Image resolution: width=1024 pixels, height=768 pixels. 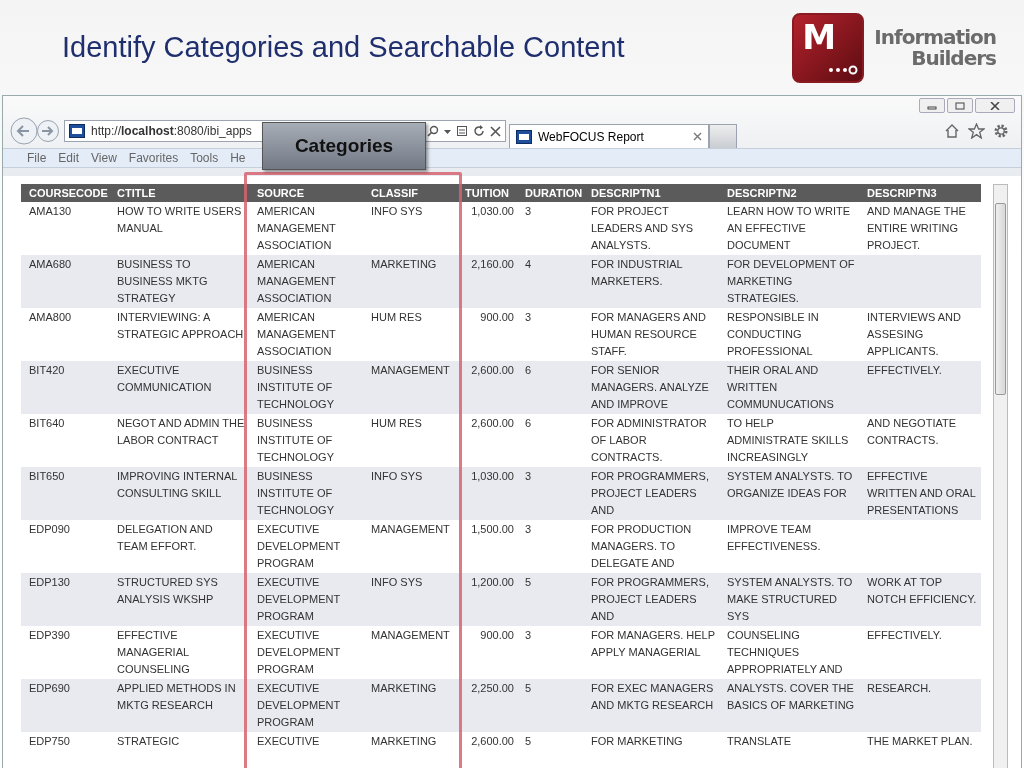 What do you see at coordinates (288, 741) in the screenshot?
I see `table-cell: EXECUTIVE` at bounding box center [288, 741].